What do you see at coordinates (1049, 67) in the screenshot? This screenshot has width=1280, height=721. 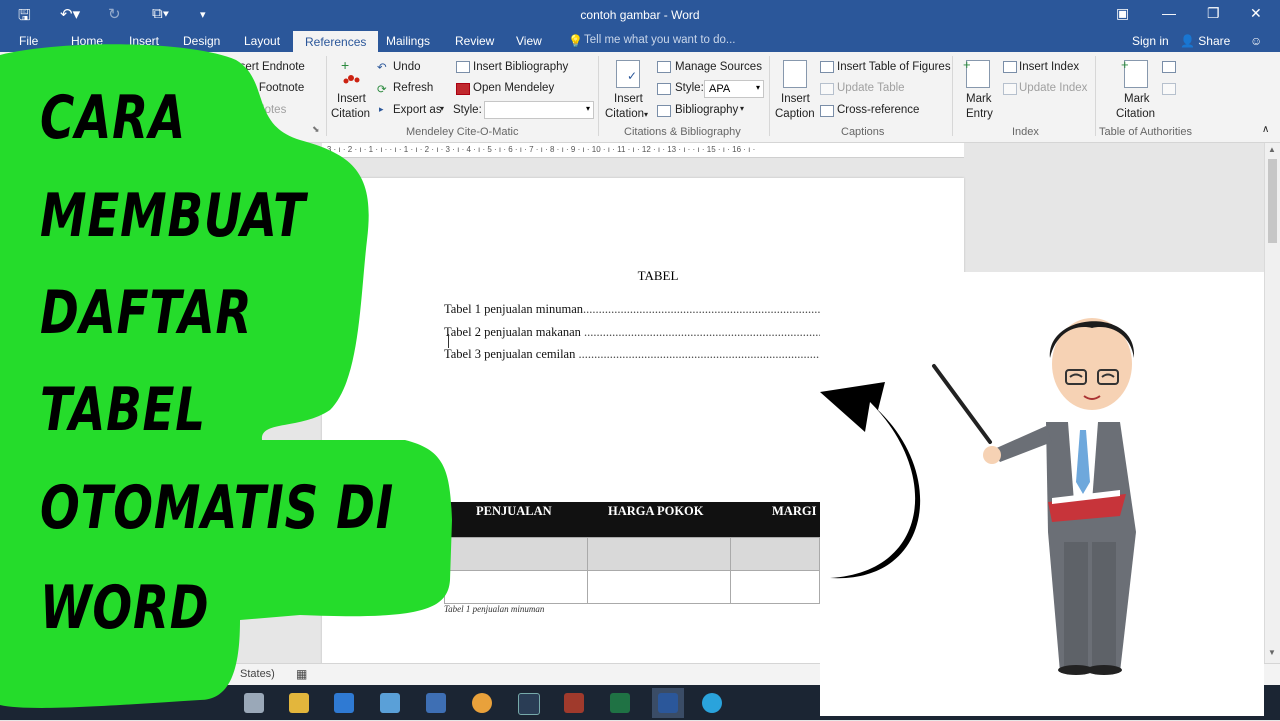 I see `insert-index-button: Insert Index` at bounding box center [1049, 67].